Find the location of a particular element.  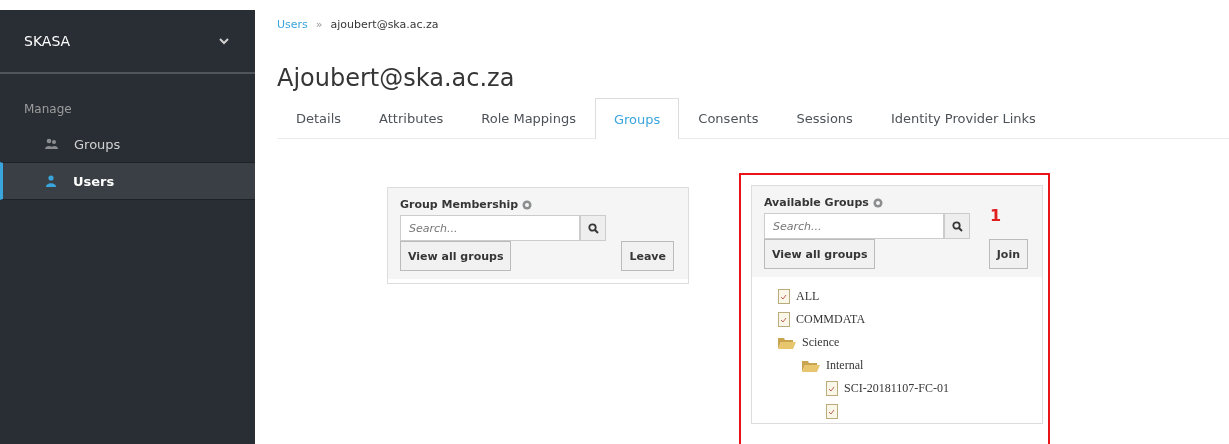

panel-title: Group Membership is located at coordinates (459, 204).